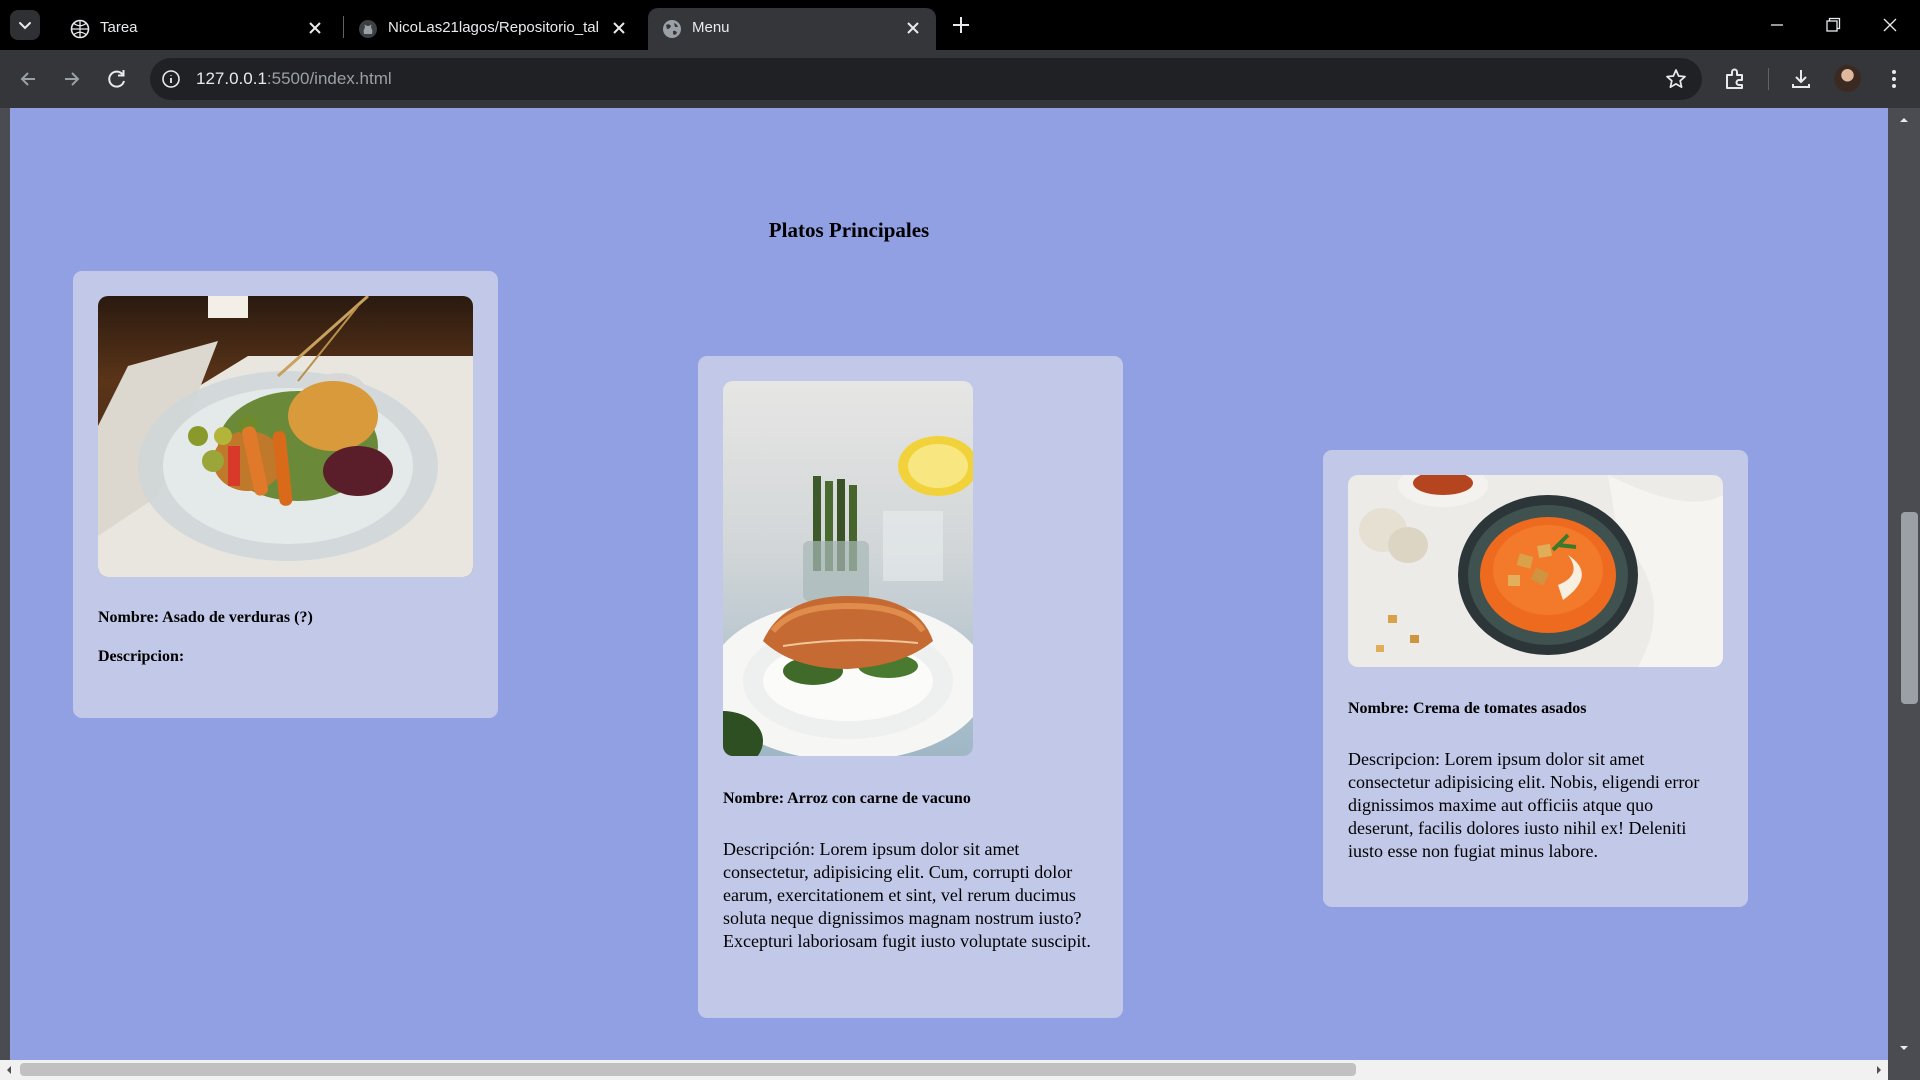  I want to click on tab-menu: Menu, so click(792, 29).